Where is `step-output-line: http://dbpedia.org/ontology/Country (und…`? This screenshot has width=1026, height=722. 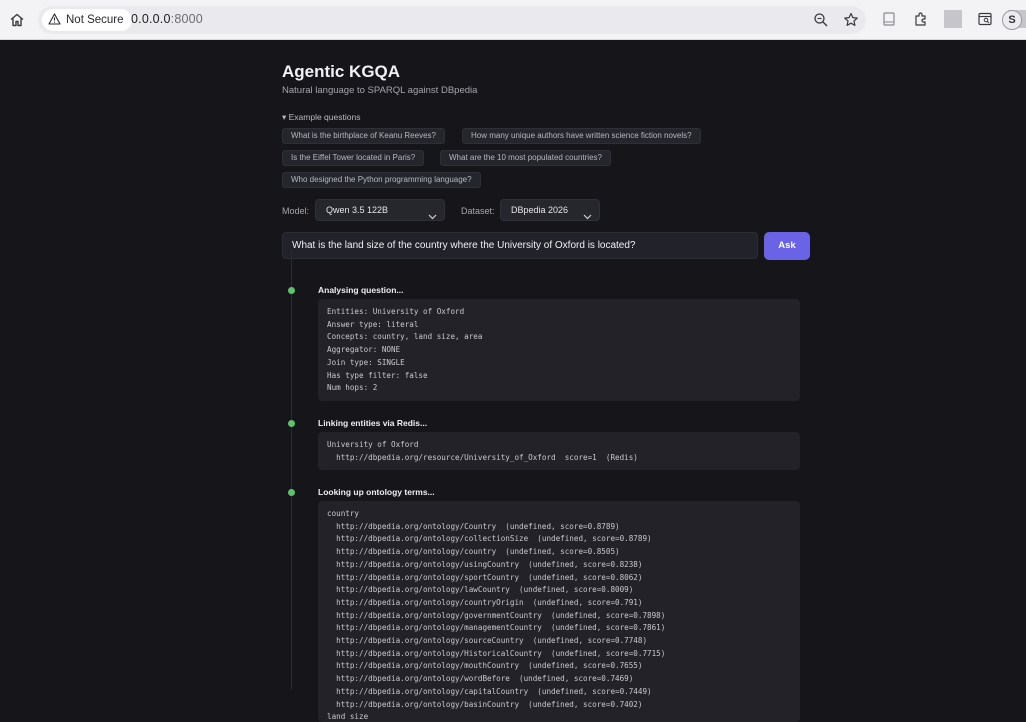
step-output-line: http://dbpedia.org/ontology/Country (und… is located at coordinates (473, 526).